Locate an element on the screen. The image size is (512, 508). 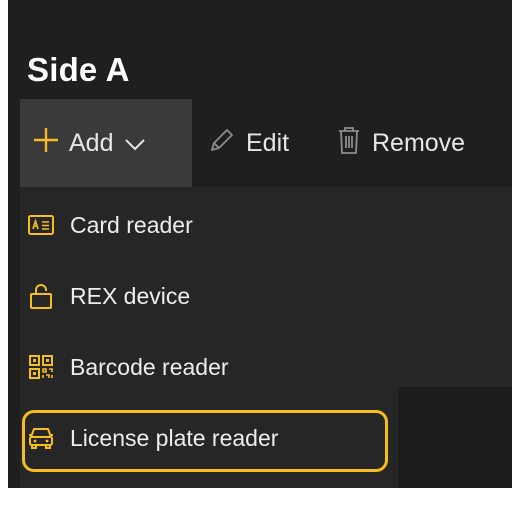
add-dropdown-button: Add is located at coordinates (106, 143).